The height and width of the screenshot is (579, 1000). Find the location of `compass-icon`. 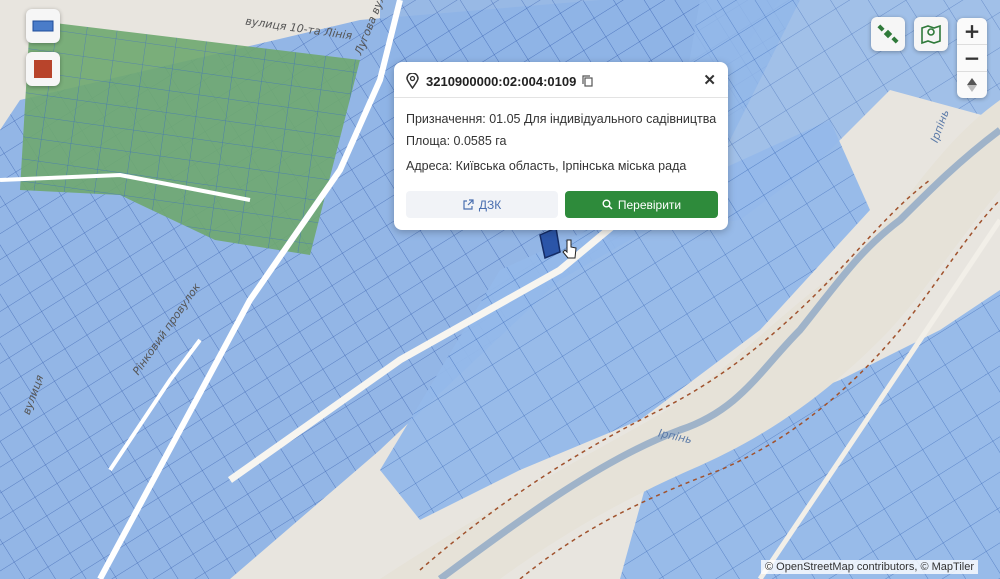

compass-icon is located at coordinates (972, 85).